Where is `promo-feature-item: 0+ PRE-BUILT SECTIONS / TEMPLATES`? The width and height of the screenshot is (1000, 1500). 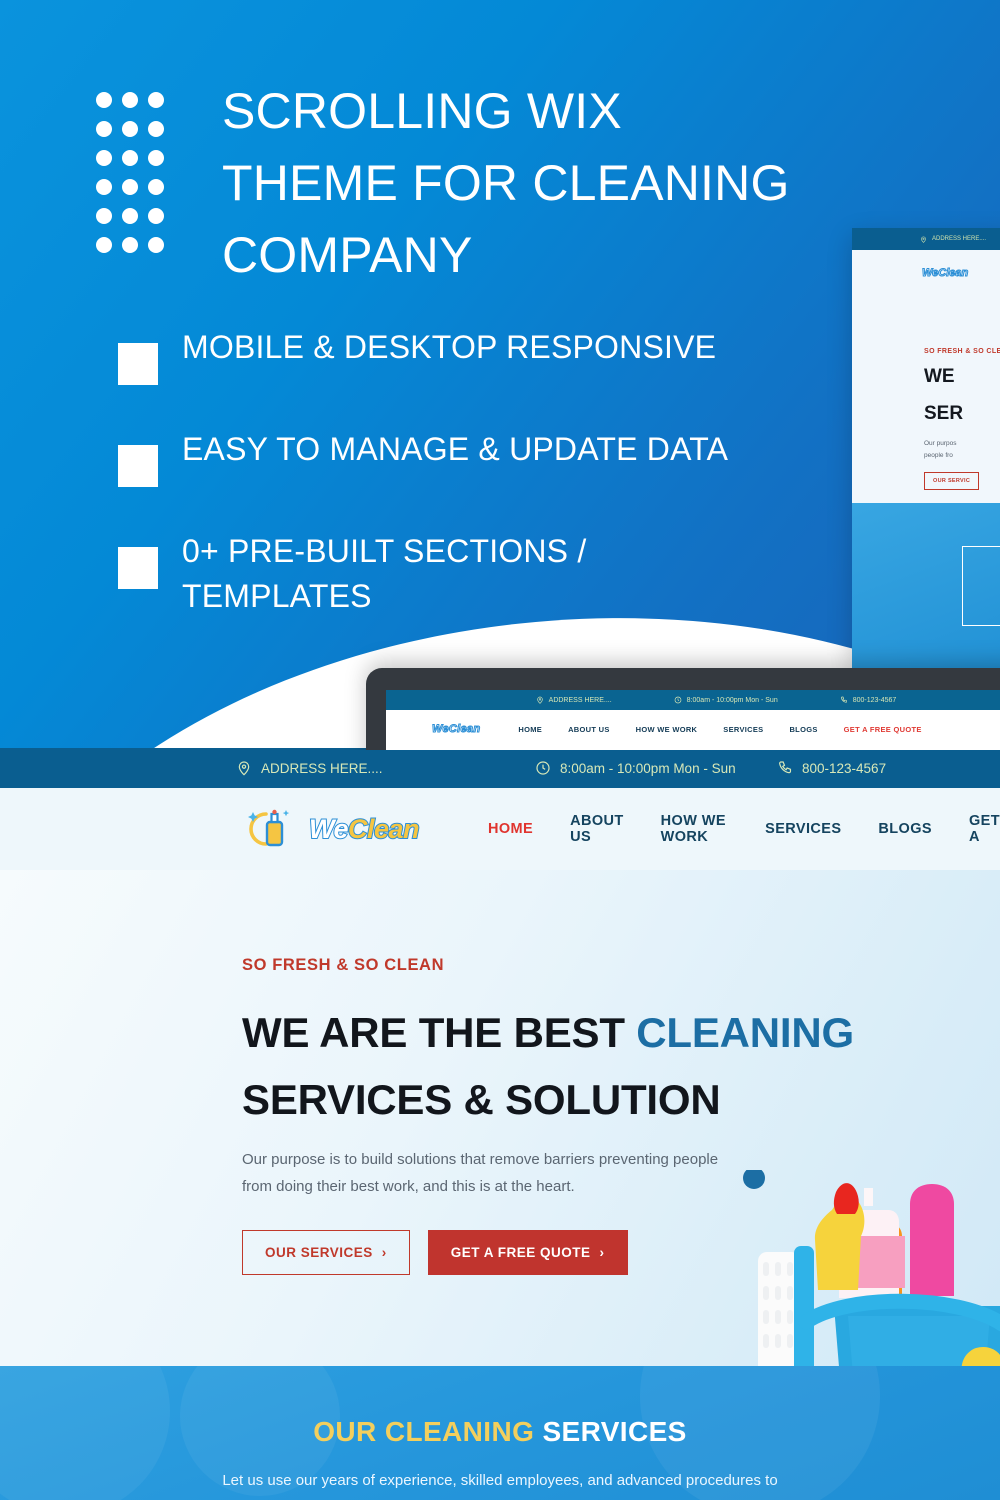
promo-feature-item: 0+ PRE-BUILT SECTIONS / TEMPLATES is located at coordinates (448, 574).